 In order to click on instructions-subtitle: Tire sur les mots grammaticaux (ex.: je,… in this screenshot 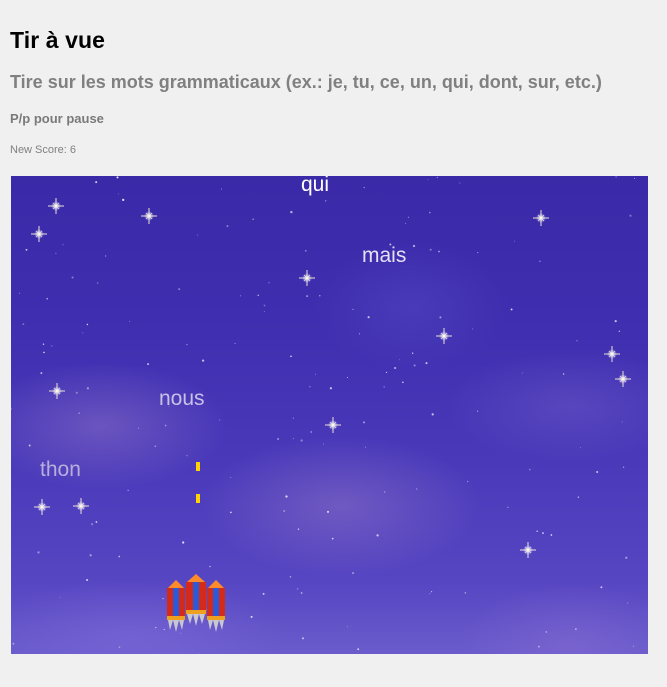, I will do `click(306, 82)`.